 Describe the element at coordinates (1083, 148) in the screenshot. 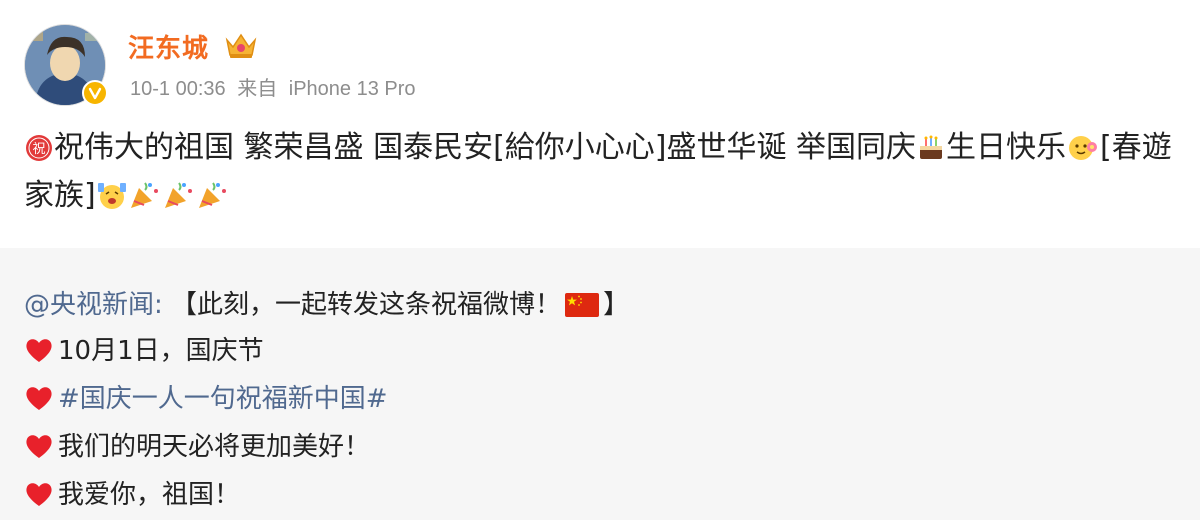

I see `flower-face-icon` at that location.